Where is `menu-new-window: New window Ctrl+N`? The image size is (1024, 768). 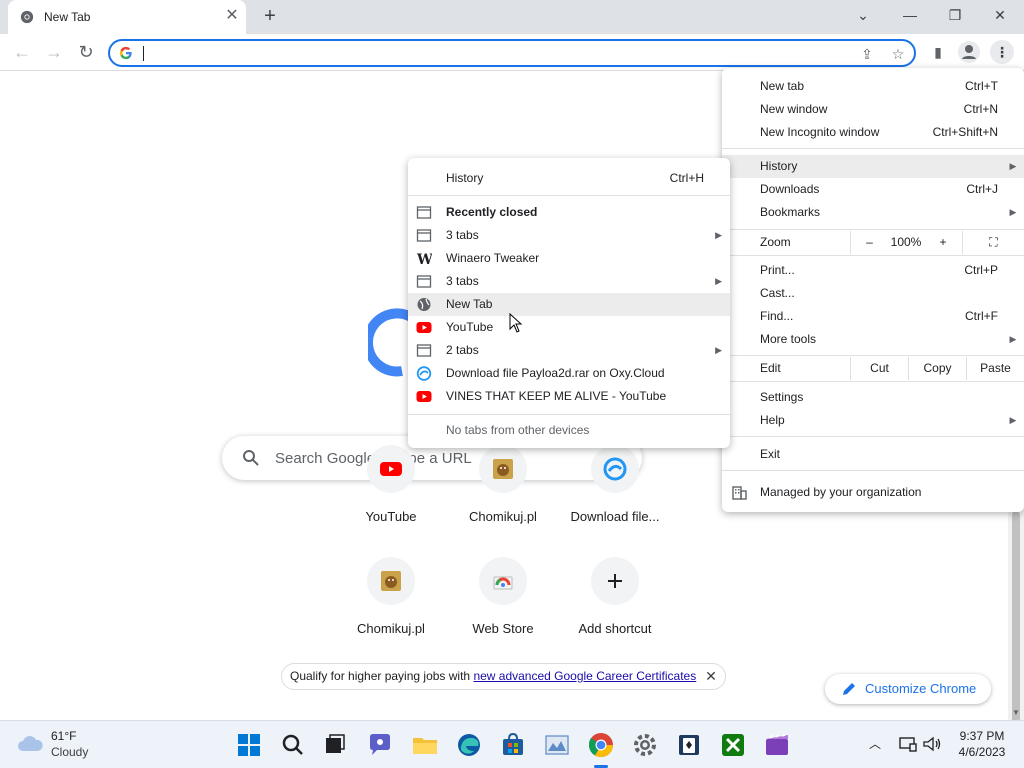 menu-new-window: New window Ctrl+N is located at coordinates (873, 109).